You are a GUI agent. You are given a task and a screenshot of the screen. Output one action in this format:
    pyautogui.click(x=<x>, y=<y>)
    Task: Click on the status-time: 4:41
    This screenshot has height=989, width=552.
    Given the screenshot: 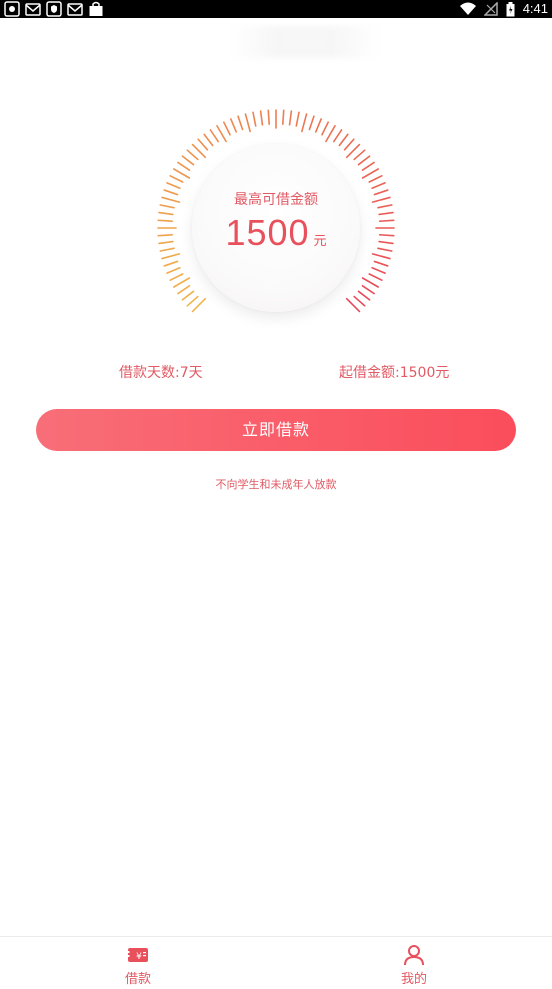 What is the action you would take?
    pyautogui.click(x=535, y=8)
    